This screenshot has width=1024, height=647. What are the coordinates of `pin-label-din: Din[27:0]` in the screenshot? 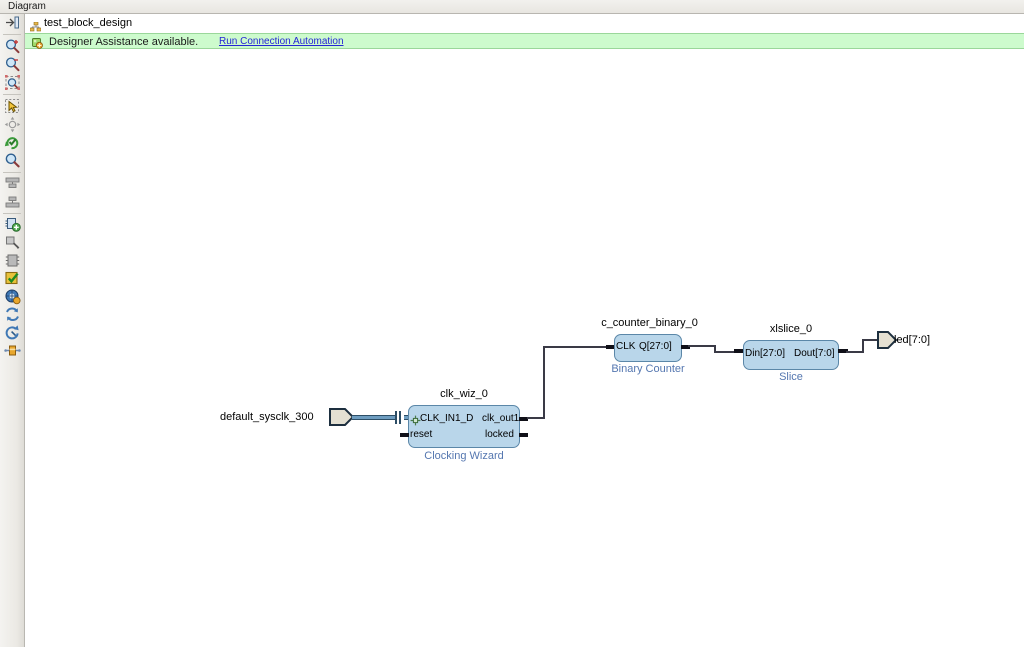 It's located at (765, 353).